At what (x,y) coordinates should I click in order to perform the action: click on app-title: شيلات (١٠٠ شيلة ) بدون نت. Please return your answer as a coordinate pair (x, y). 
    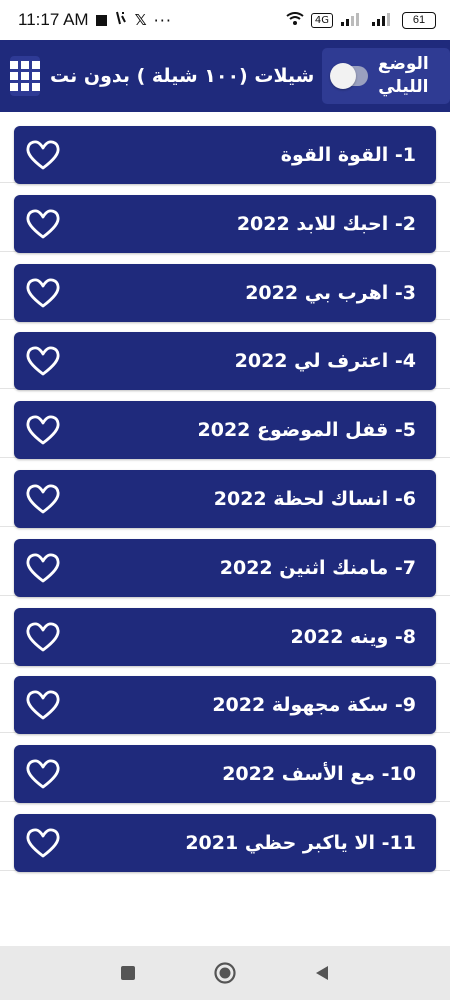
    Looking at the image, I should click on (182, 76).